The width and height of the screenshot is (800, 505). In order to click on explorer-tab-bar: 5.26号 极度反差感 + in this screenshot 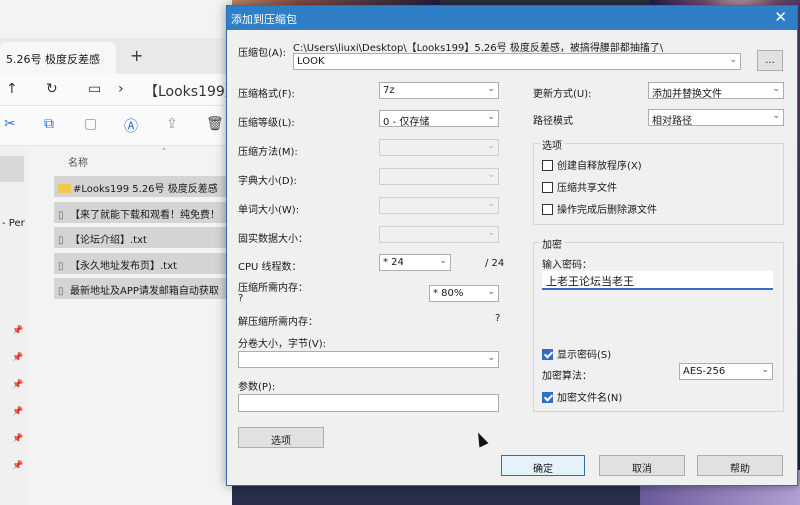, I will do `click(116, 56)`.